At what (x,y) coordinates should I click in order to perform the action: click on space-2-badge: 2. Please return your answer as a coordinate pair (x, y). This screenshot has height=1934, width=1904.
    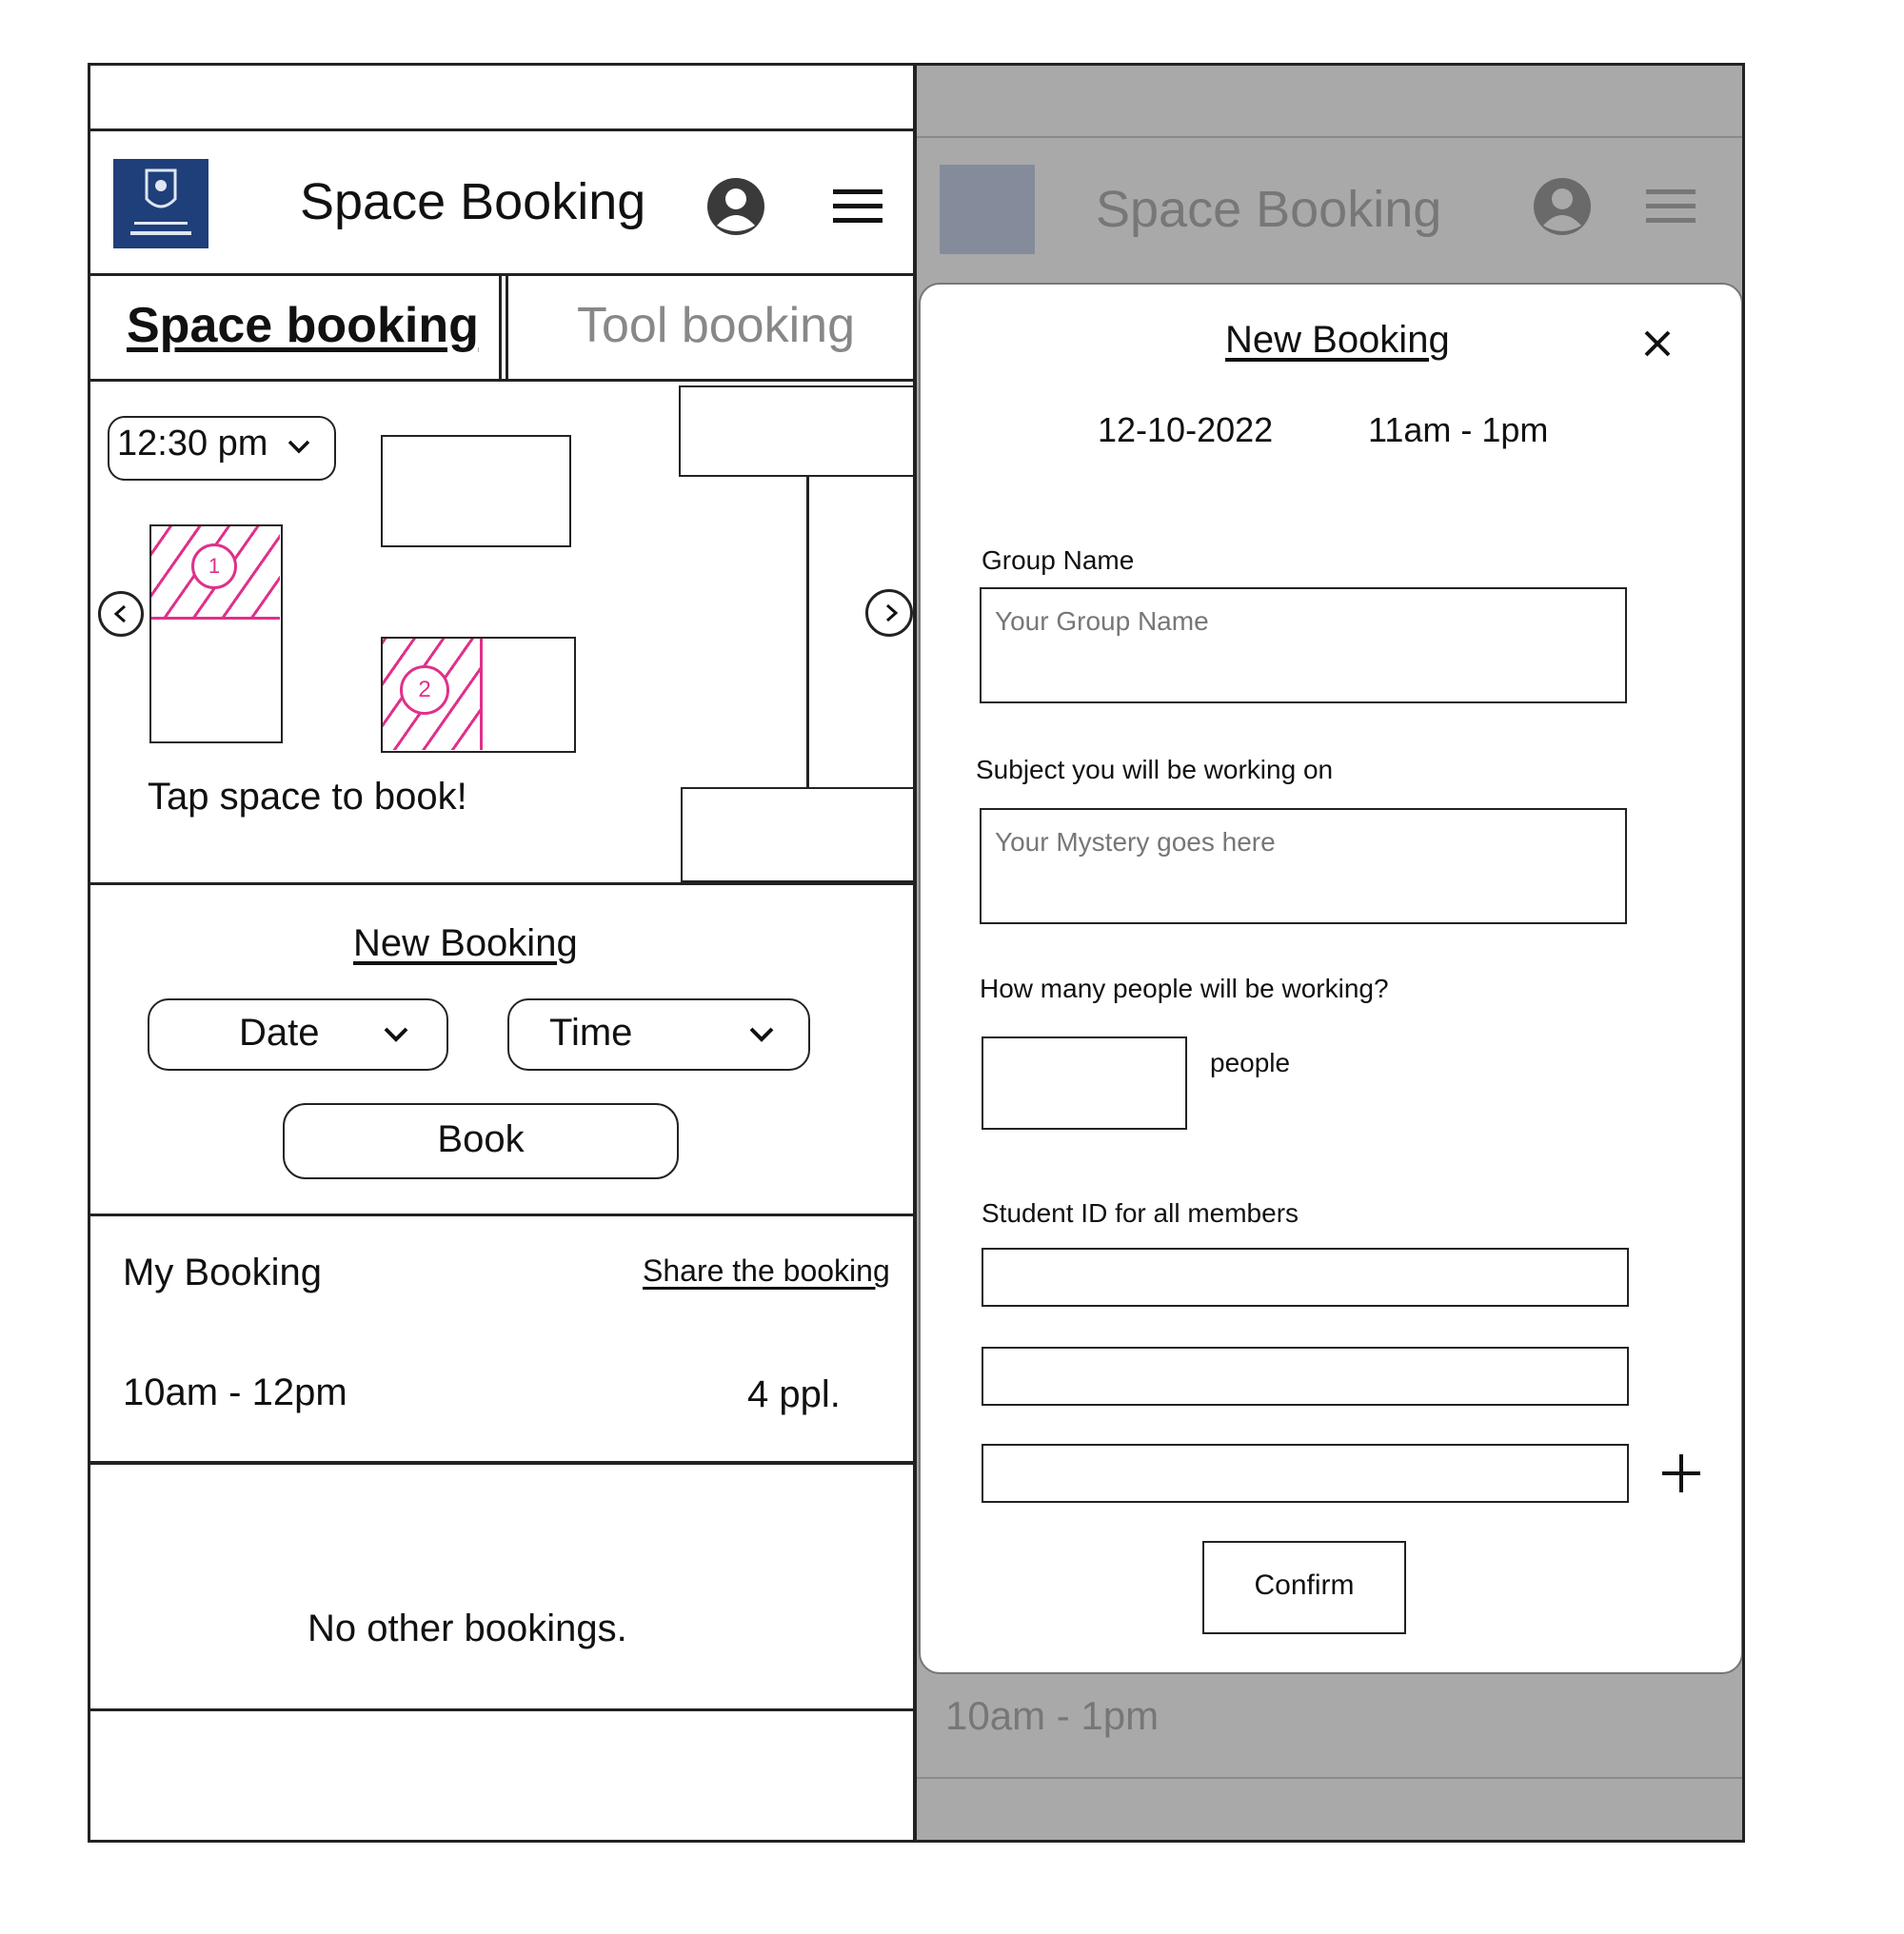
    Looking at the image, I should click on (424, 690).